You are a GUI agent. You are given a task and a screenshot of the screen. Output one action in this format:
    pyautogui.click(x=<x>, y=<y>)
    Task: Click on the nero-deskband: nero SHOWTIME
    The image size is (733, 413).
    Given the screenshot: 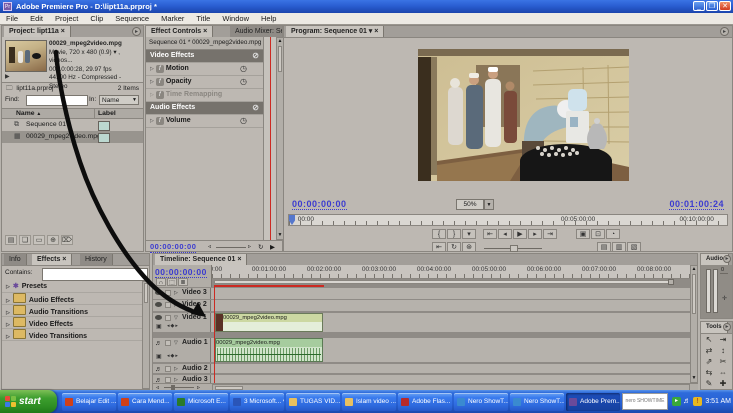 What is the action you would take?
    pyautogui.click(x=645, y=401)
    